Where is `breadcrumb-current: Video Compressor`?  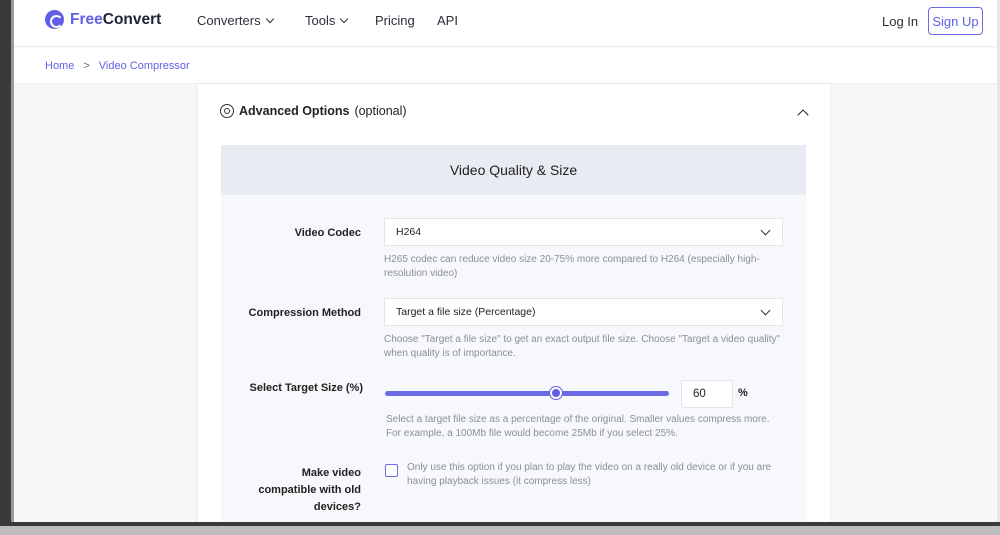 breadcrumb-current: Video Compressor is located at coordinates (144, 66).